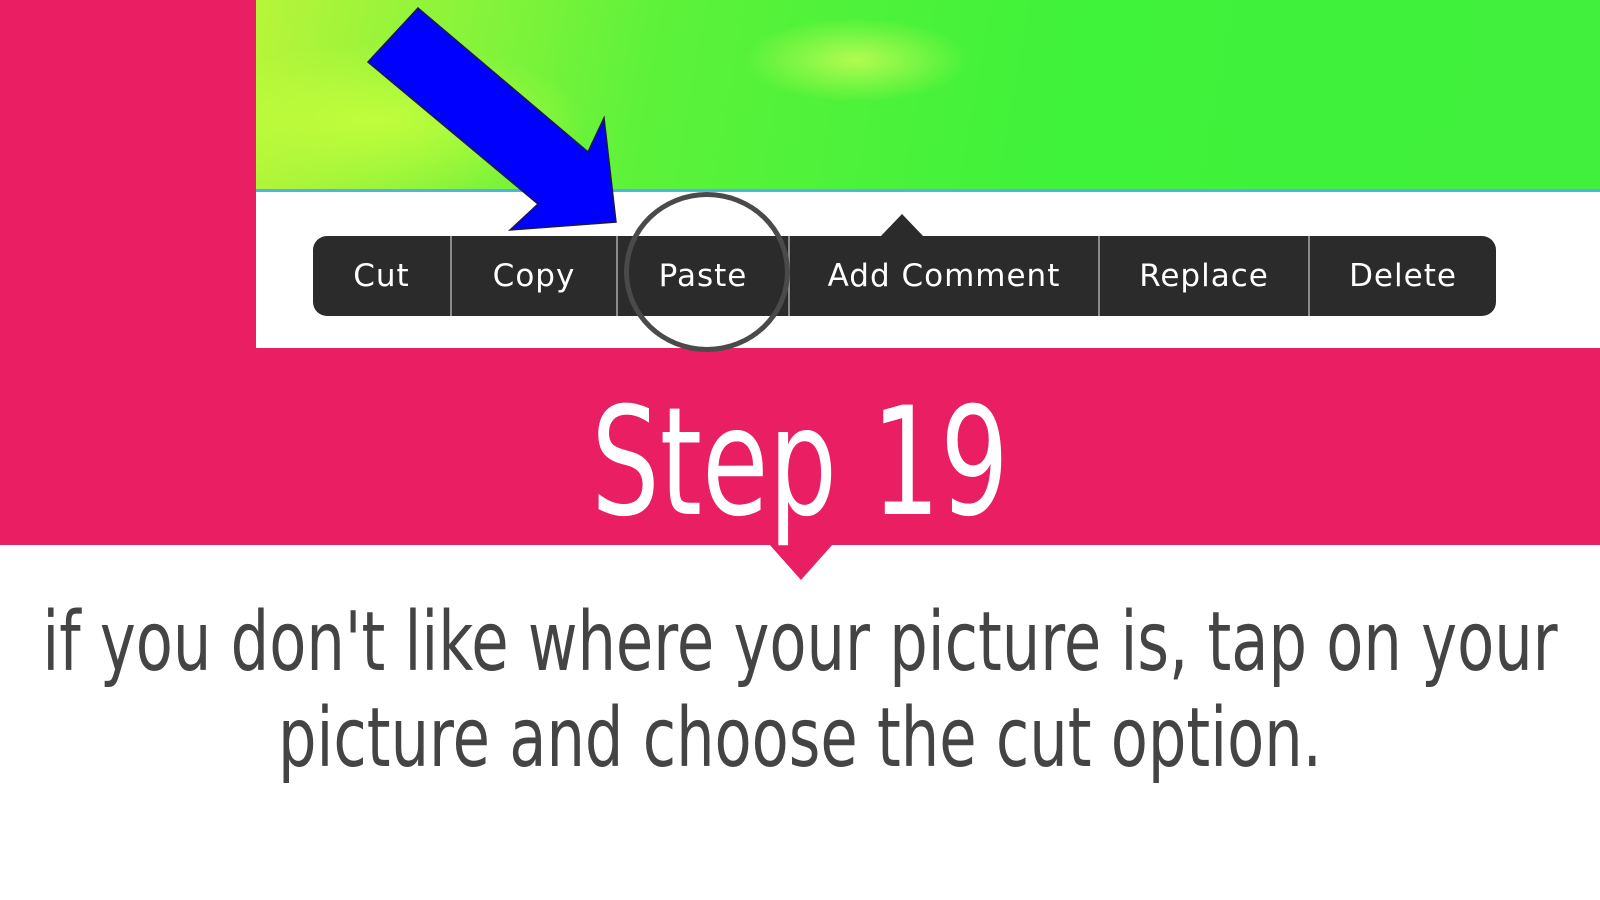 This screenshot has width=1600, height=900. I want to click on replace-menu-item: Replace, so click(1205, 276).